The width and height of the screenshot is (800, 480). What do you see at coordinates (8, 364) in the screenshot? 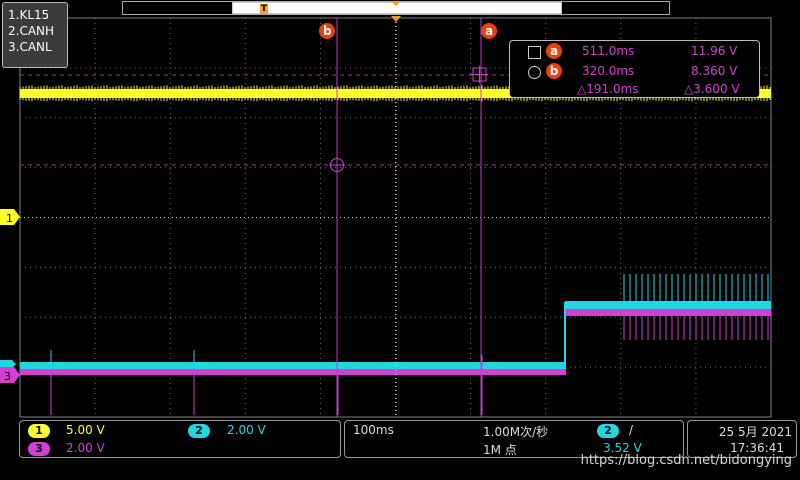
I see `ch2-ground-marker` at bounding box center [8, 364].